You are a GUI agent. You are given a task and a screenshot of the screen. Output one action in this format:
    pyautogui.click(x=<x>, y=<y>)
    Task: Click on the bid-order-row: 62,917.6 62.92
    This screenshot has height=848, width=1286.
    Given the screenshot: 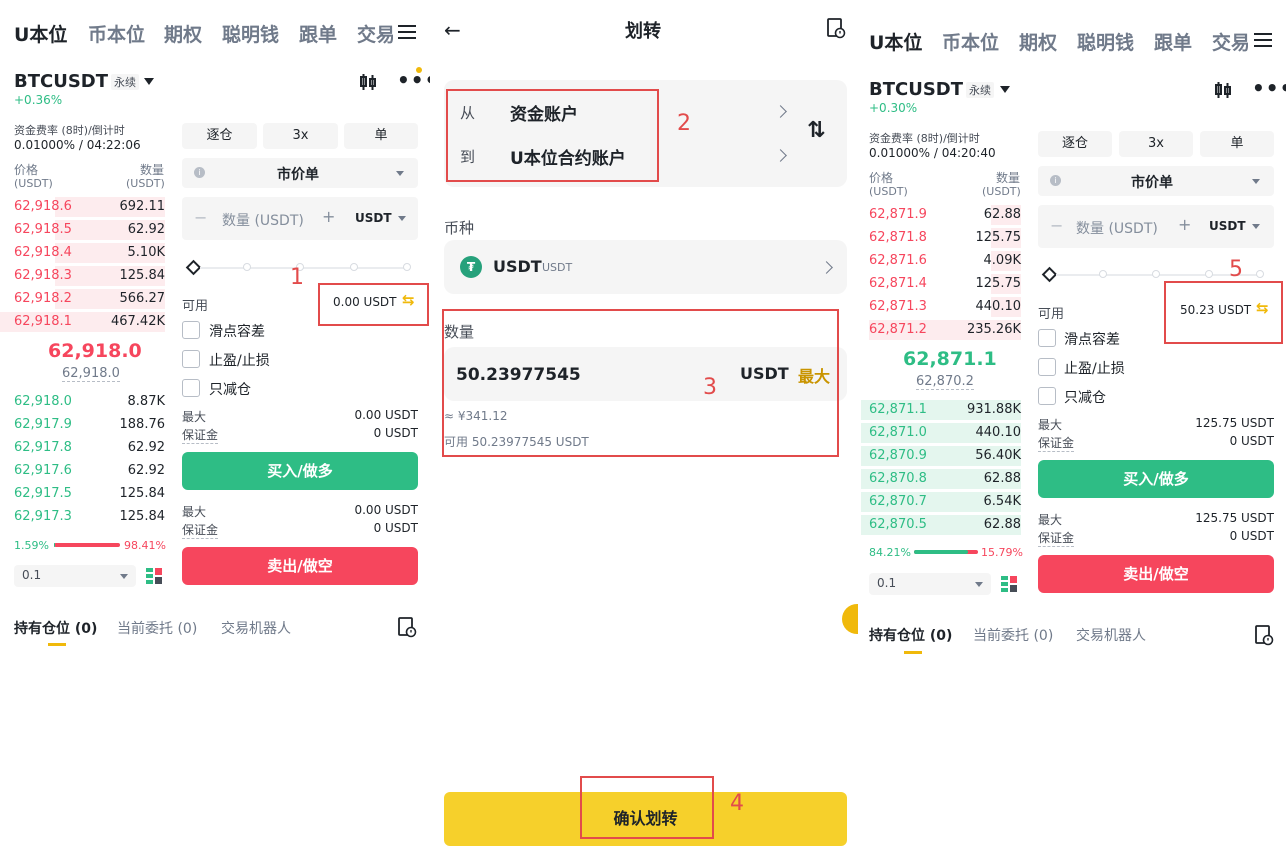 What is the action you would take?
    pyautogui.click(x=89, y=471)
    